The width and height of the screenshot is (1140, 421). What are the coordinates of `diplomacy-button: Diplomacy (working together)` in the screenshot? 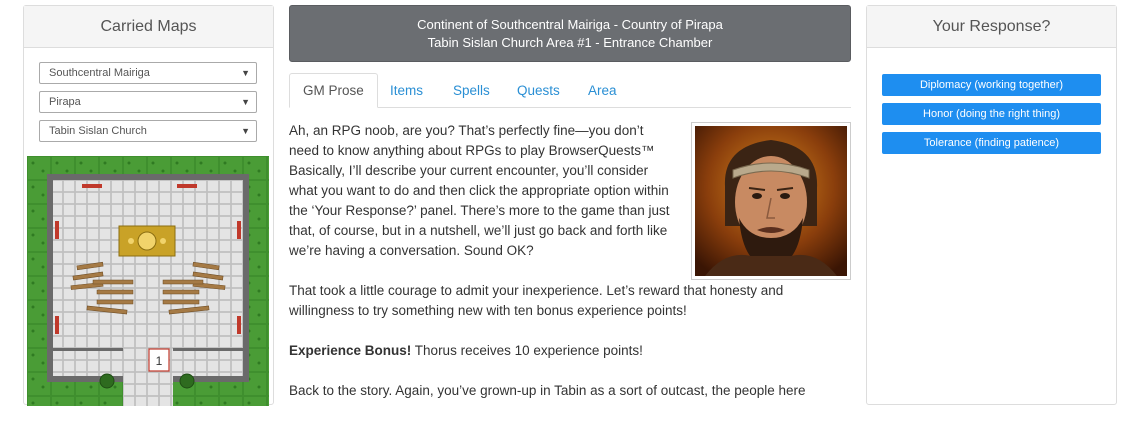 It's located at (991, 85).